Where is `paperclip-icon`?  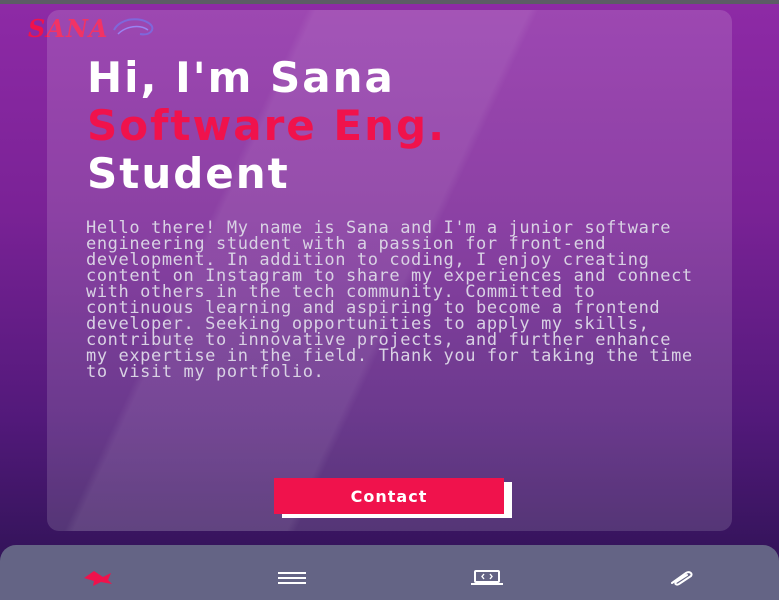
paperclip-icon is located at coordinates (682, 578).